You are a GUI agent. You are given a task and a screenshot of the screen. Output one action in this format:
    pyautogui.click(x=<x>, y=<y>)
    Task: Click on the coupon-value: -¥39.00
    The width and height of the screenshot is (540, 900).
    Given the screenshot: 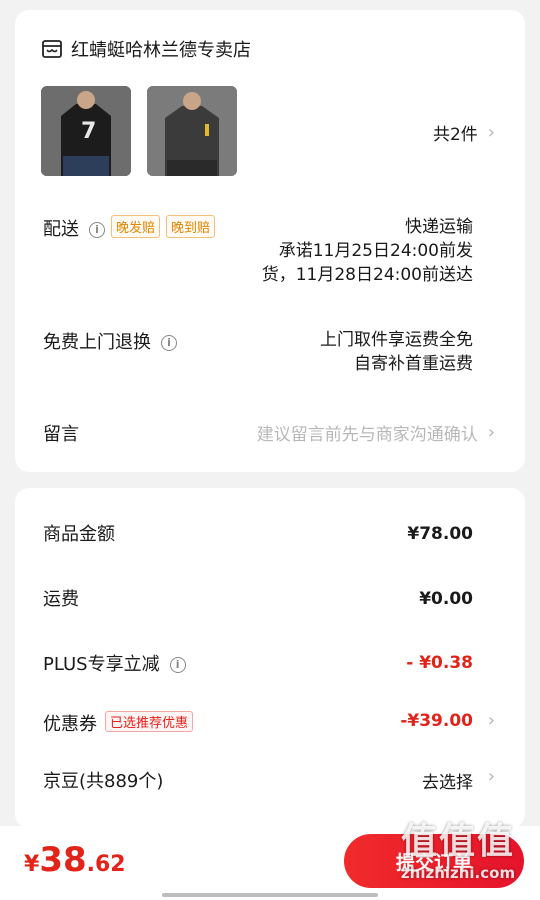 What is the action you would take?
    pyautogui.click(x=436, y=721)
    